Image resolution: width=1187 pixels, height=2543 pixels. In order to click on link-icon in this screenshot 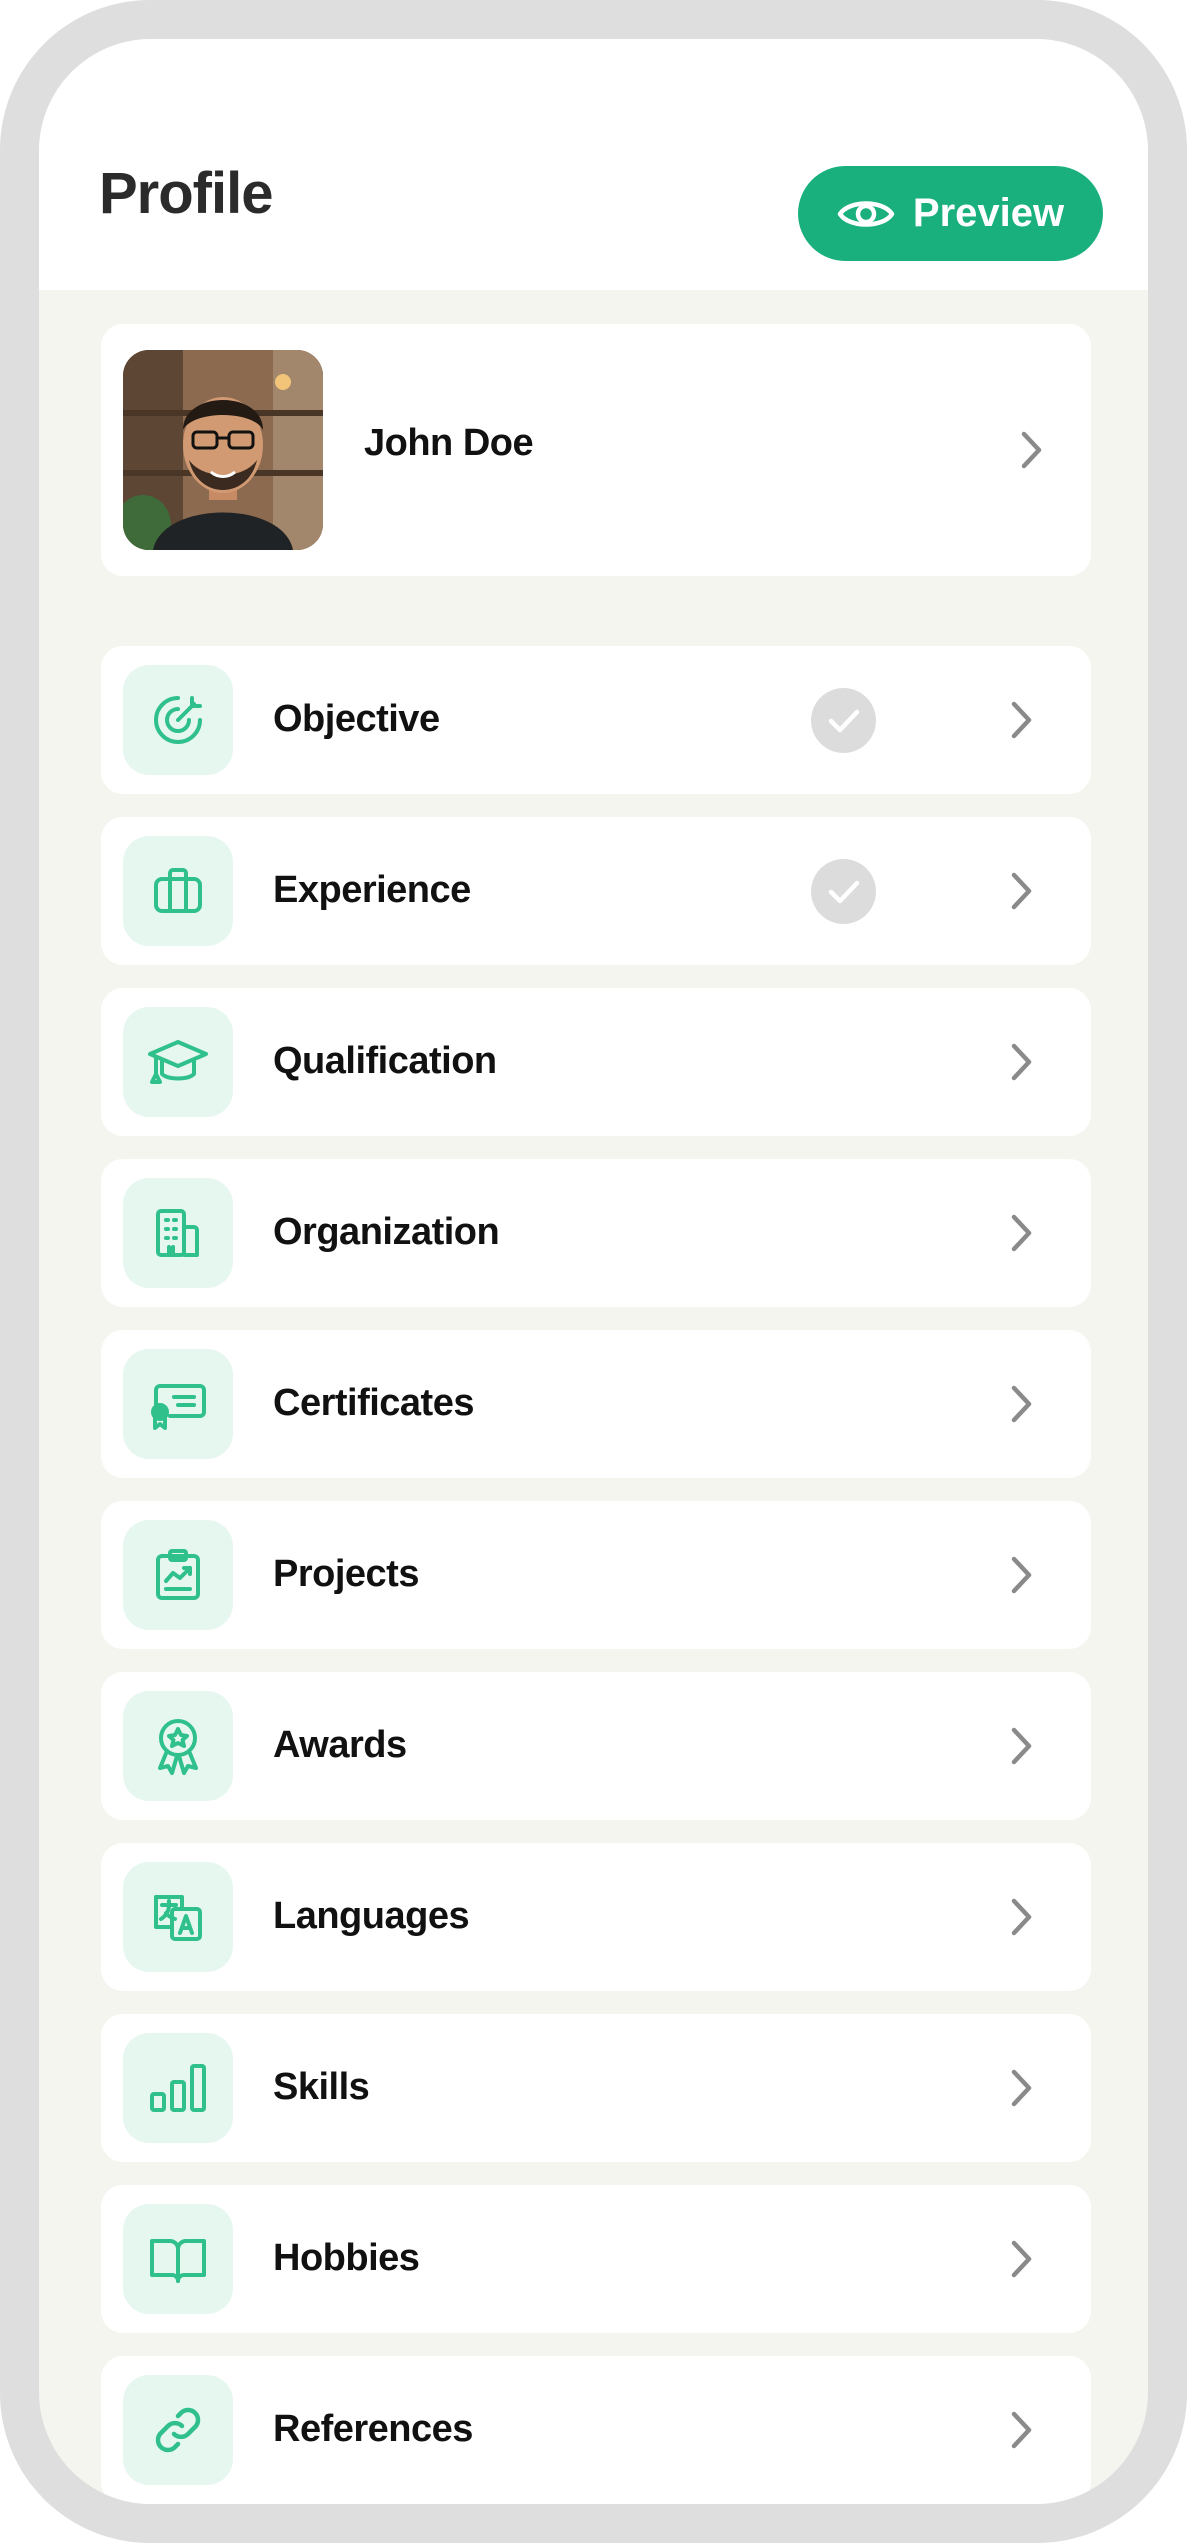, I will do `click(178, 2430)`.